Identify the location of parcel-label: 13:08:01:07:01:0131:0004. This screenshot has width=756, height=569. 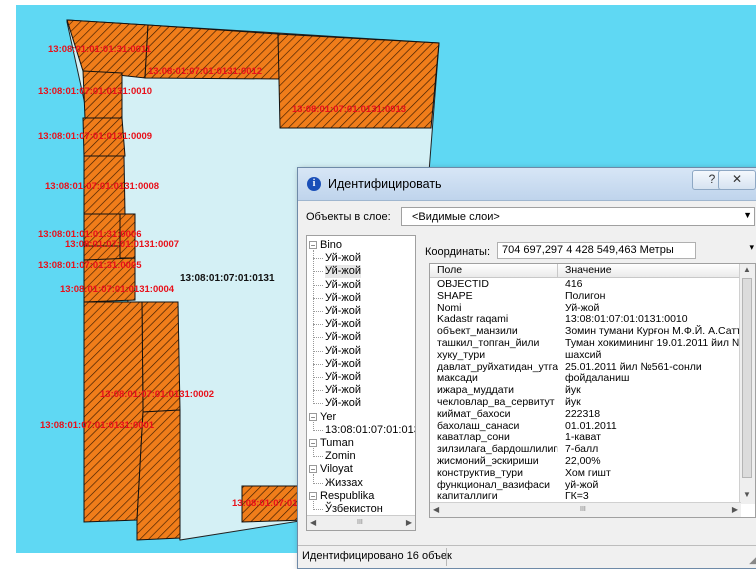
(117, 289).